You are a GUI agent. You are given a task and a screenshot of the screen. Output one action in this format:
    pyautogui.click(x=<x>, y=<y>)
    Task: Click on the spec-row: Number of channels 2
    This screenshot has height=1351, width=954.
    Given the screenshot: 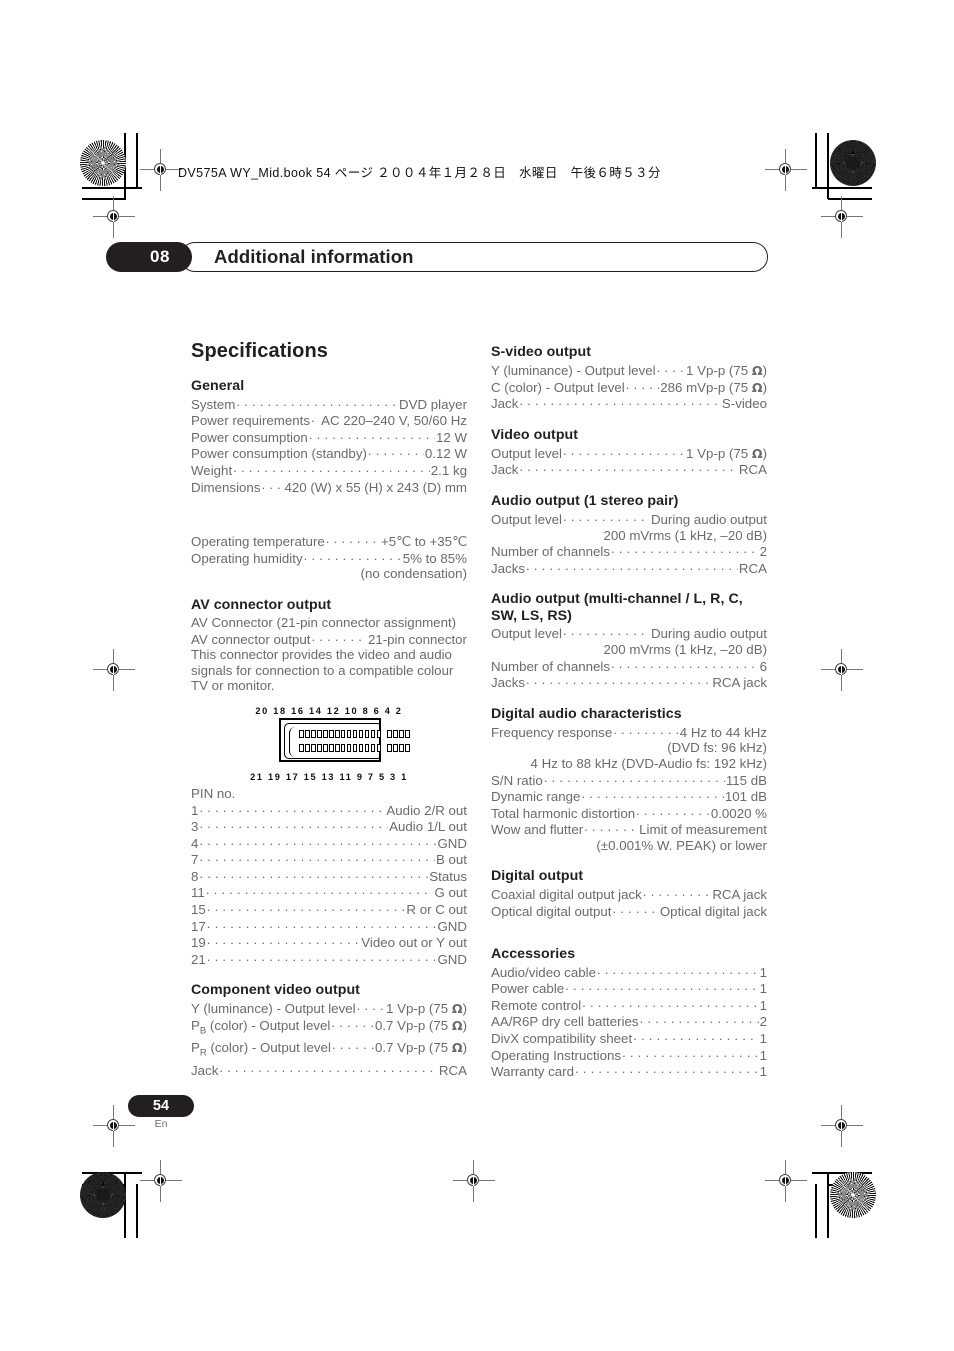 What is the action you would take?
    pyautogui.click(x=629, y=551)
    